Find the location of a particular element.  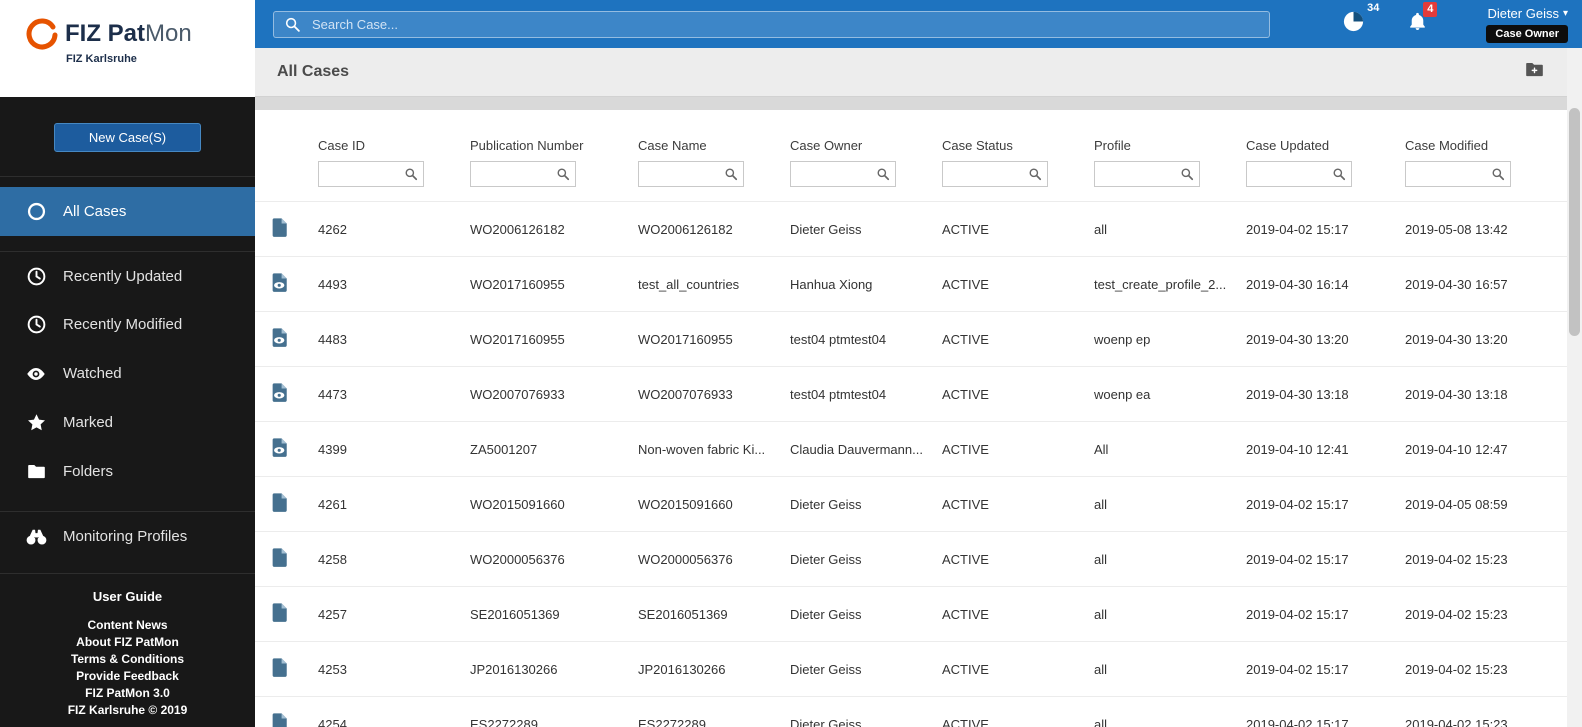

sidebar-item-recently-updated: Recently Updated is located at coordinates (127, 275).